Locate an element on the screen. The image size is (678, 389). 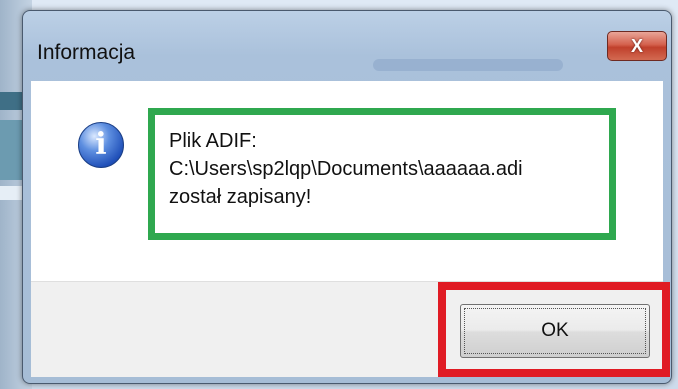
close-button: X is located at coordinates (637, 46).